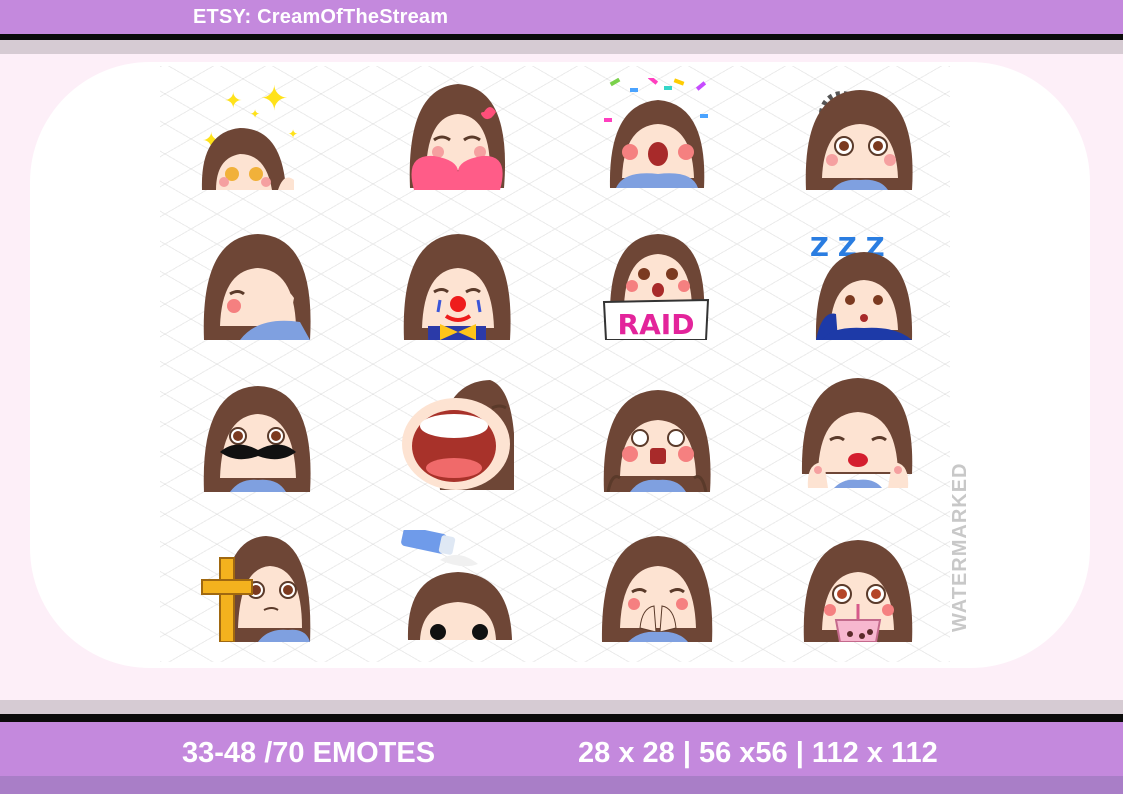 This screenshot has width=1123, height=794. What do you see at coordinates (561, 785) in the screenshot?
I see `bottom-banner-edge` at bounding box center [561, 785].